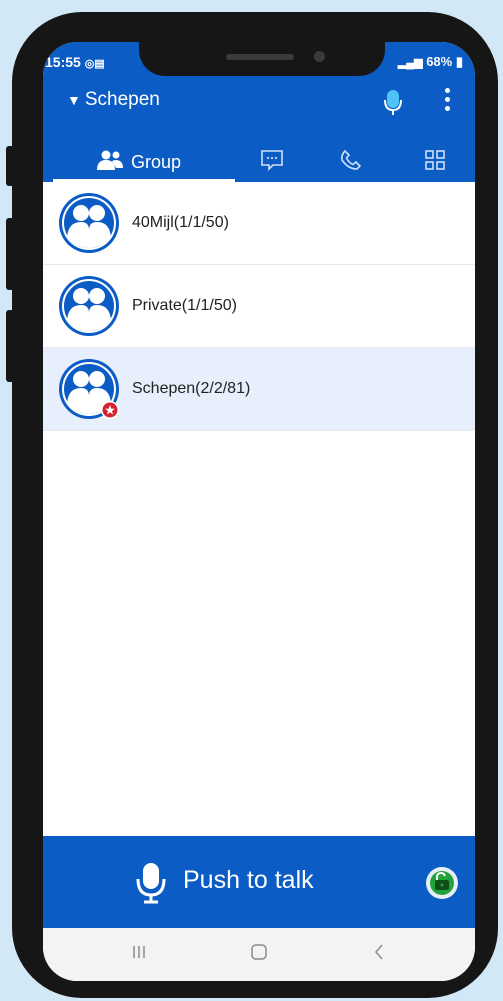 The image size is (503, 1001). Describe the element at coordinates (10, 166) in the screenshot. I see `phone-side-button` at that location.